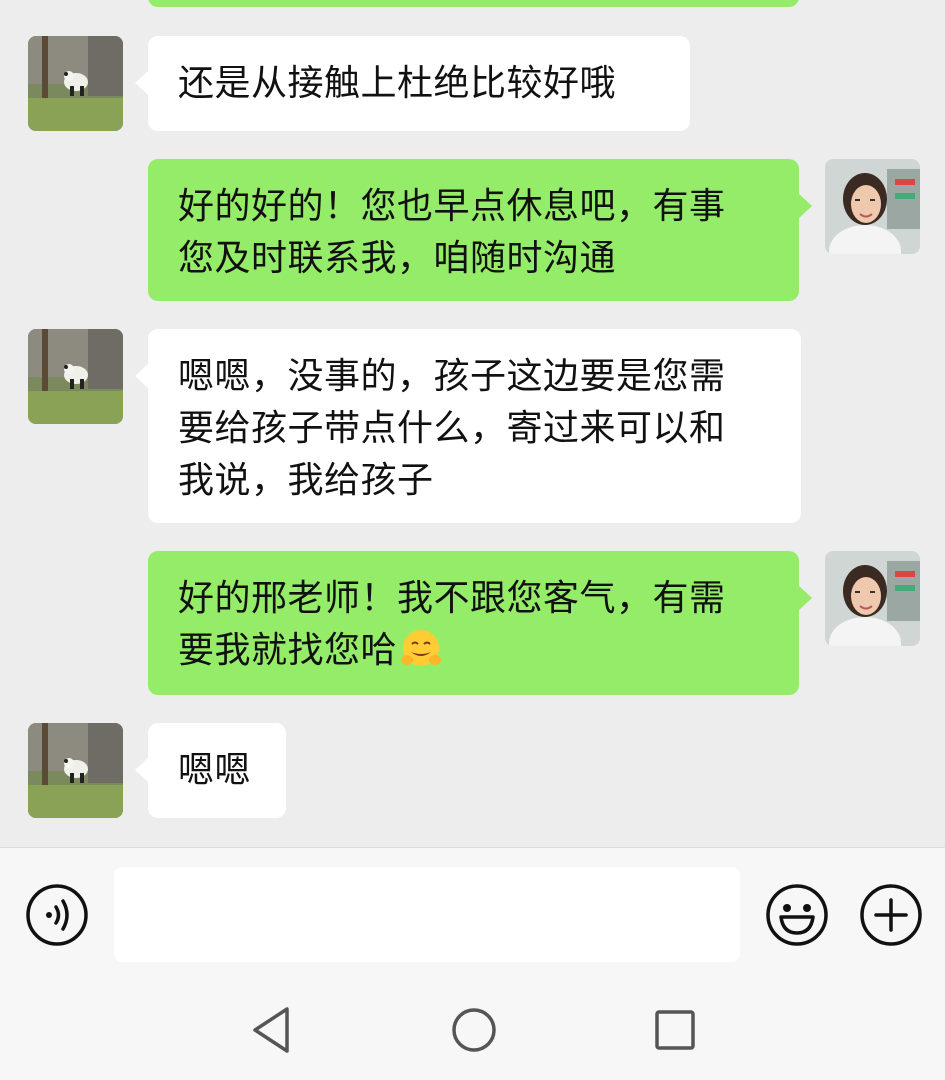 The width and height of the screenshot is (945, 1080). I want to click on message-bubble-incoming: 还是从接触上杜绝比较好哦, so click(412, 83).